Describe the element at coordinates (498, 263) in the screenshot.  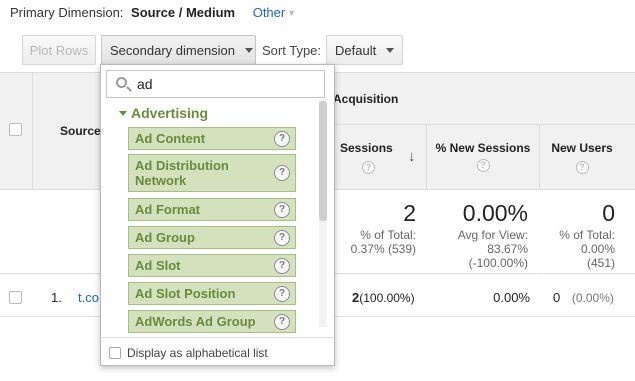
I see `caption-line: (-100.00%)` at that location.